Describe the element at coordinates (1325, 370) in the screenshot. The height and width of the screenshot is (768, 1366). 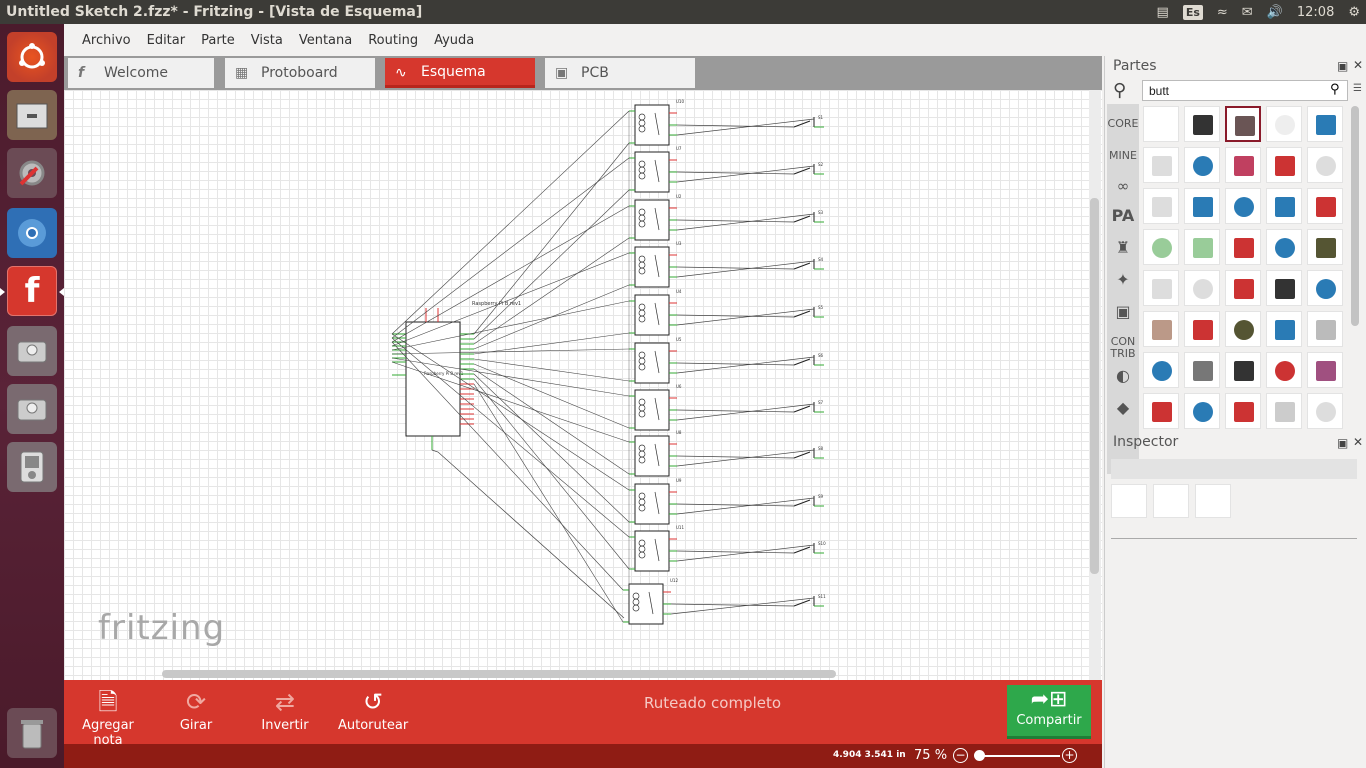
I see `lilypad-part` at that location.